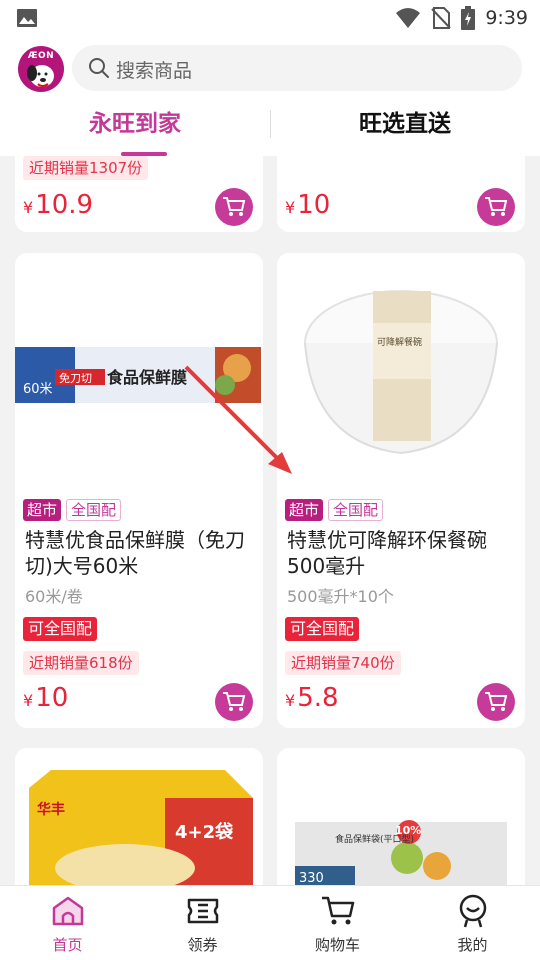 The image size is (540, 960). What do you see at coordinates (270, 96) in the screenshot?
I see `header: ÆON 搜索商品 永旺到家 旺选直送` at bounding box center [270, 96].